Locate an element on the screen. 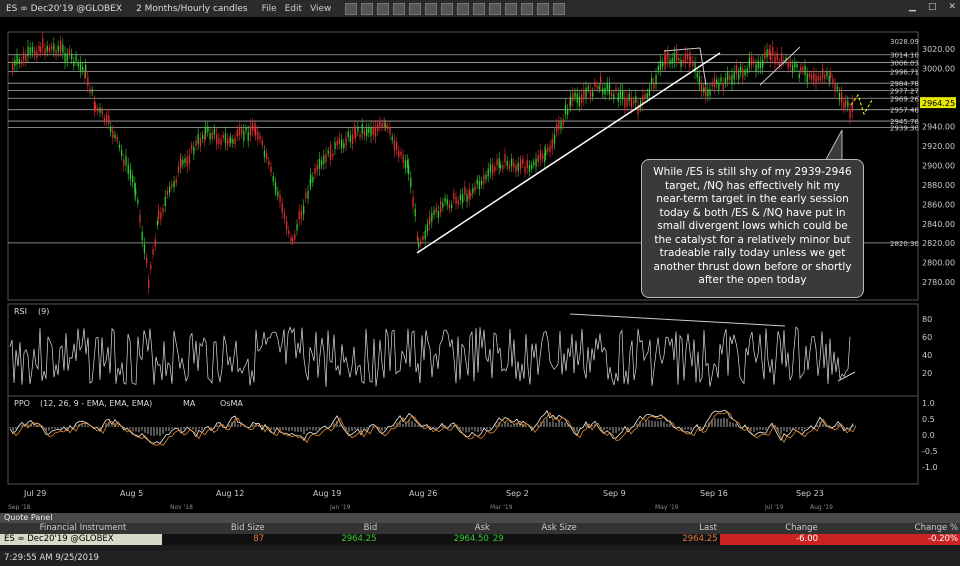 This screenshot has height=566, width=960. quote-instrument: ES ∞ Dec20'19 @GLOBEX is located at coordinates (81, 539).